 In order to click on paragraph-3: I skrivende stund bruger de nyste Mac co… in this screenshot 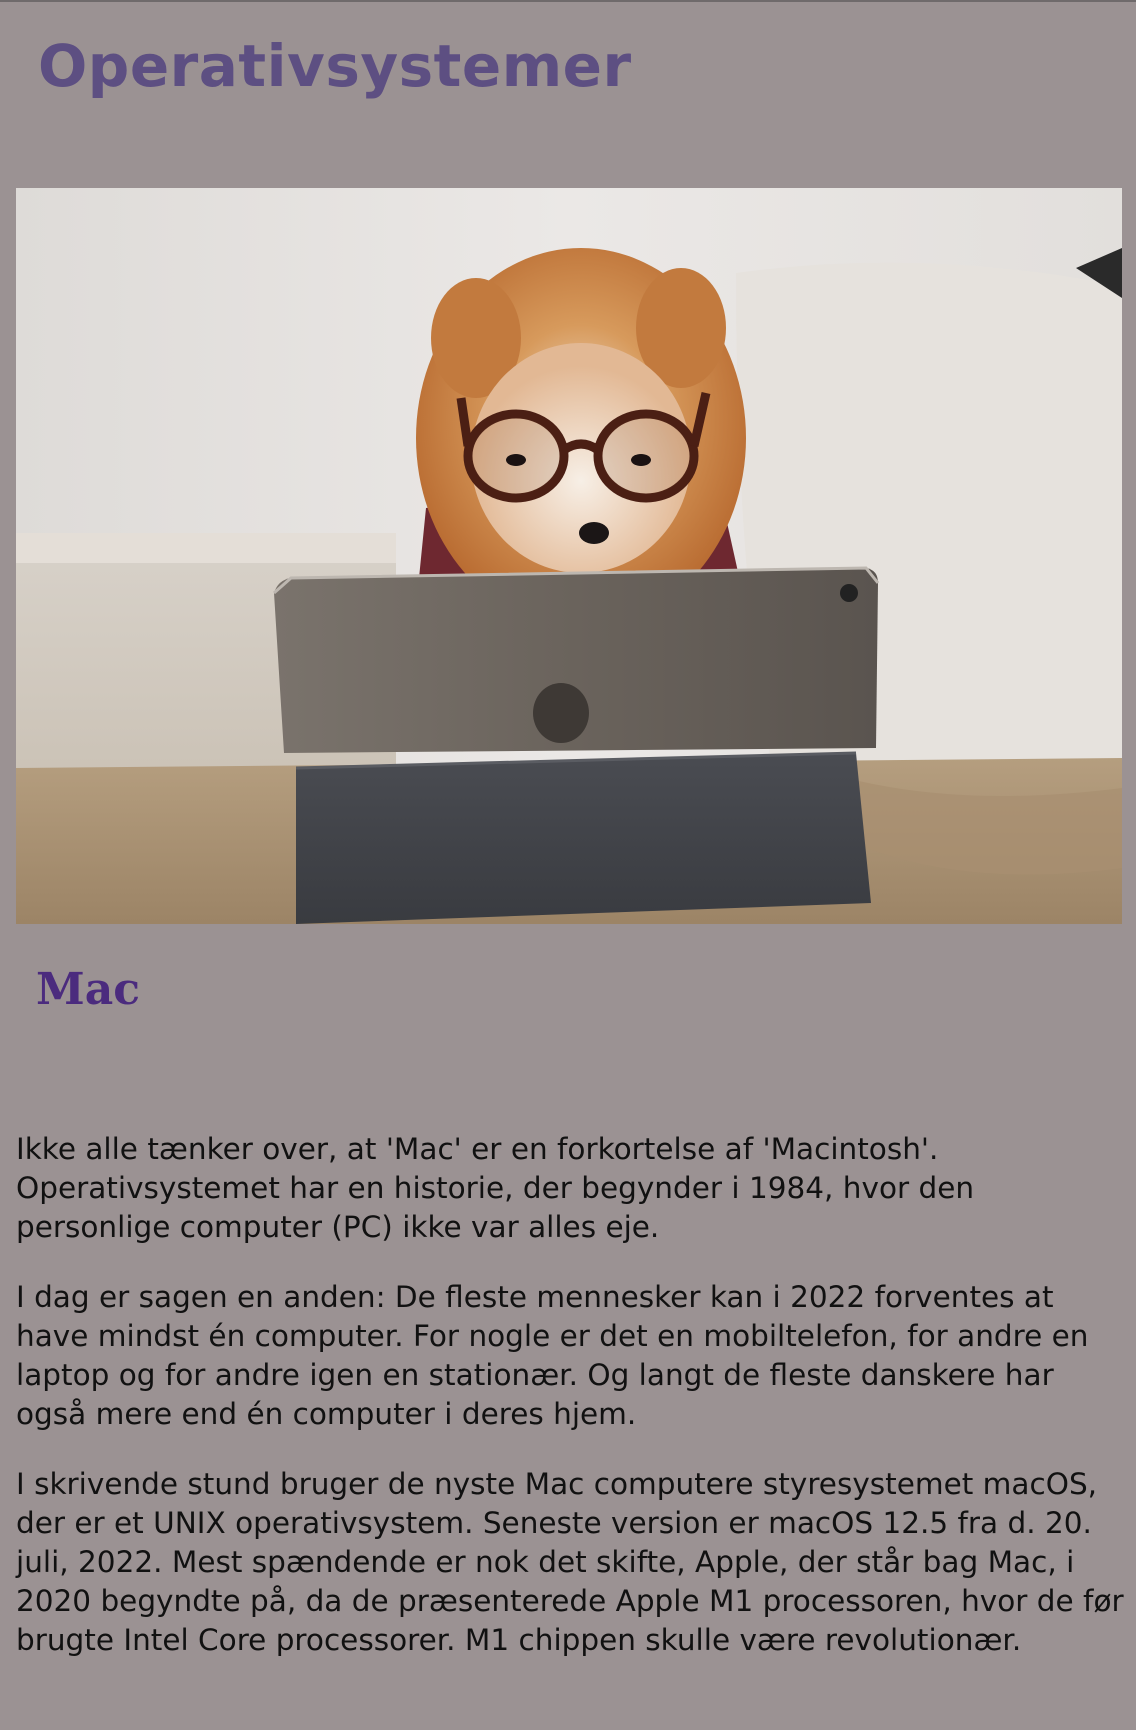, I will do `click(570, 1562)`.